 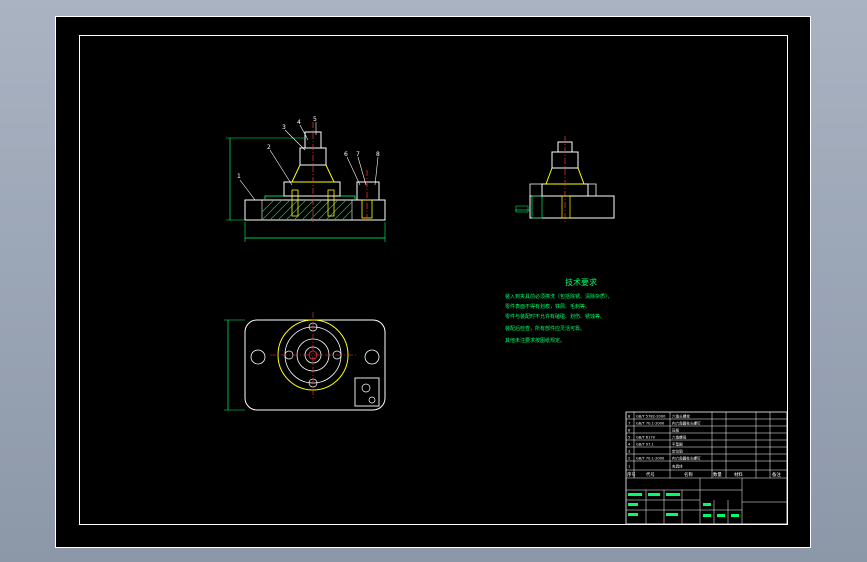 I want to click on part-2-code: GB/T 70.1-2000, so click(x=650, y=459).